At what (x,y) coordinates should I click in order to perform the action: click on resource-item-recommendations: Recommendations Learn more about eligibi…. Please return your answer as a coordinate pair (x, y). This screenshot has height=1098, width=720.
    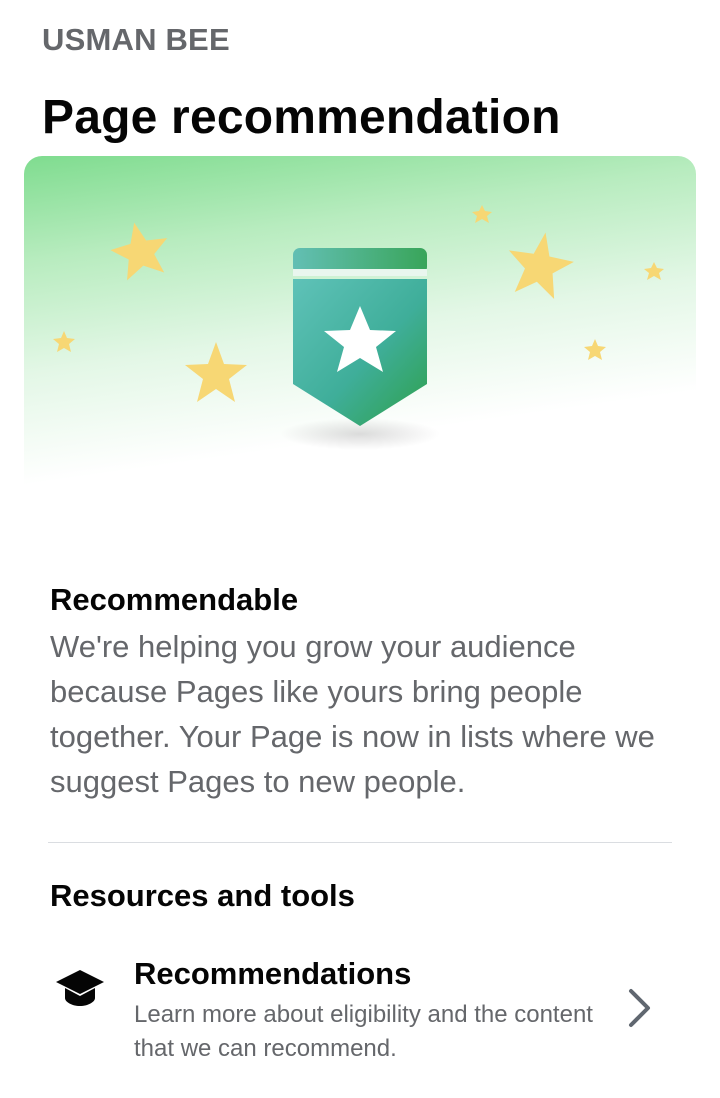
    Looking at the image, I should click on (360, 1011).